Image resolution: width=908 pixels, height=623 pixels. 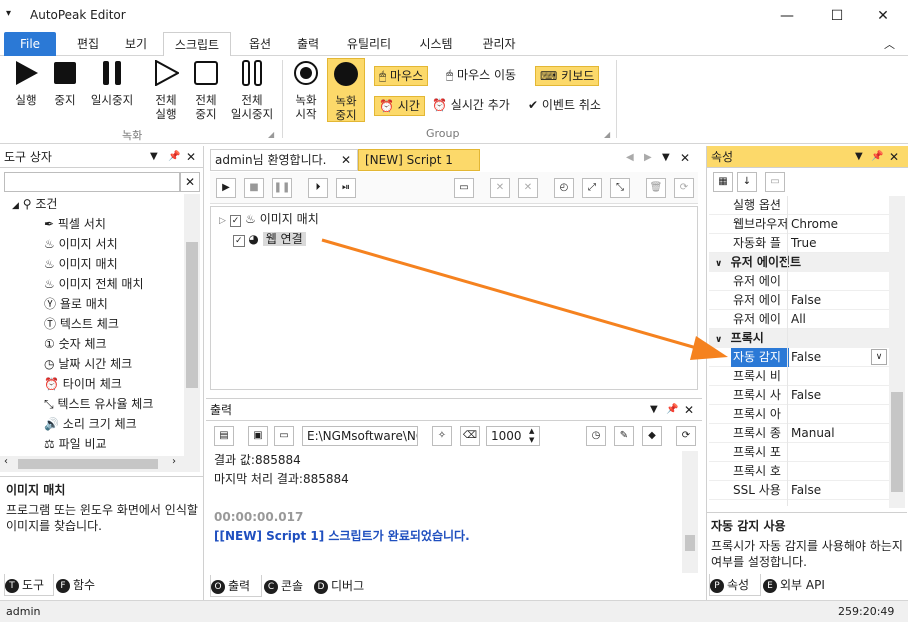 I want to click on annotation-arrow, so click(x=524, y=299).